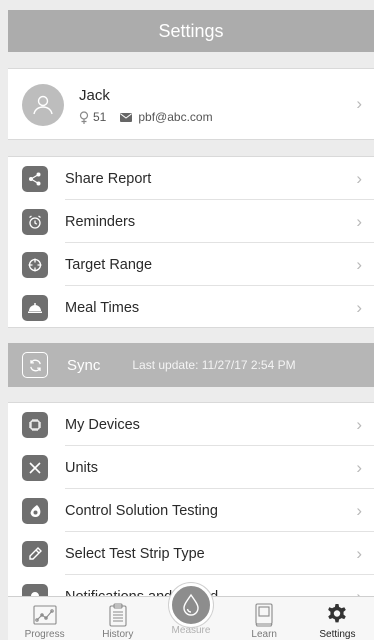 This screenshot has width=374, height=640. What do you see at coordinates (35, 264) in the screenshot?
I see `target-icon` at bounding box center [35, 264].